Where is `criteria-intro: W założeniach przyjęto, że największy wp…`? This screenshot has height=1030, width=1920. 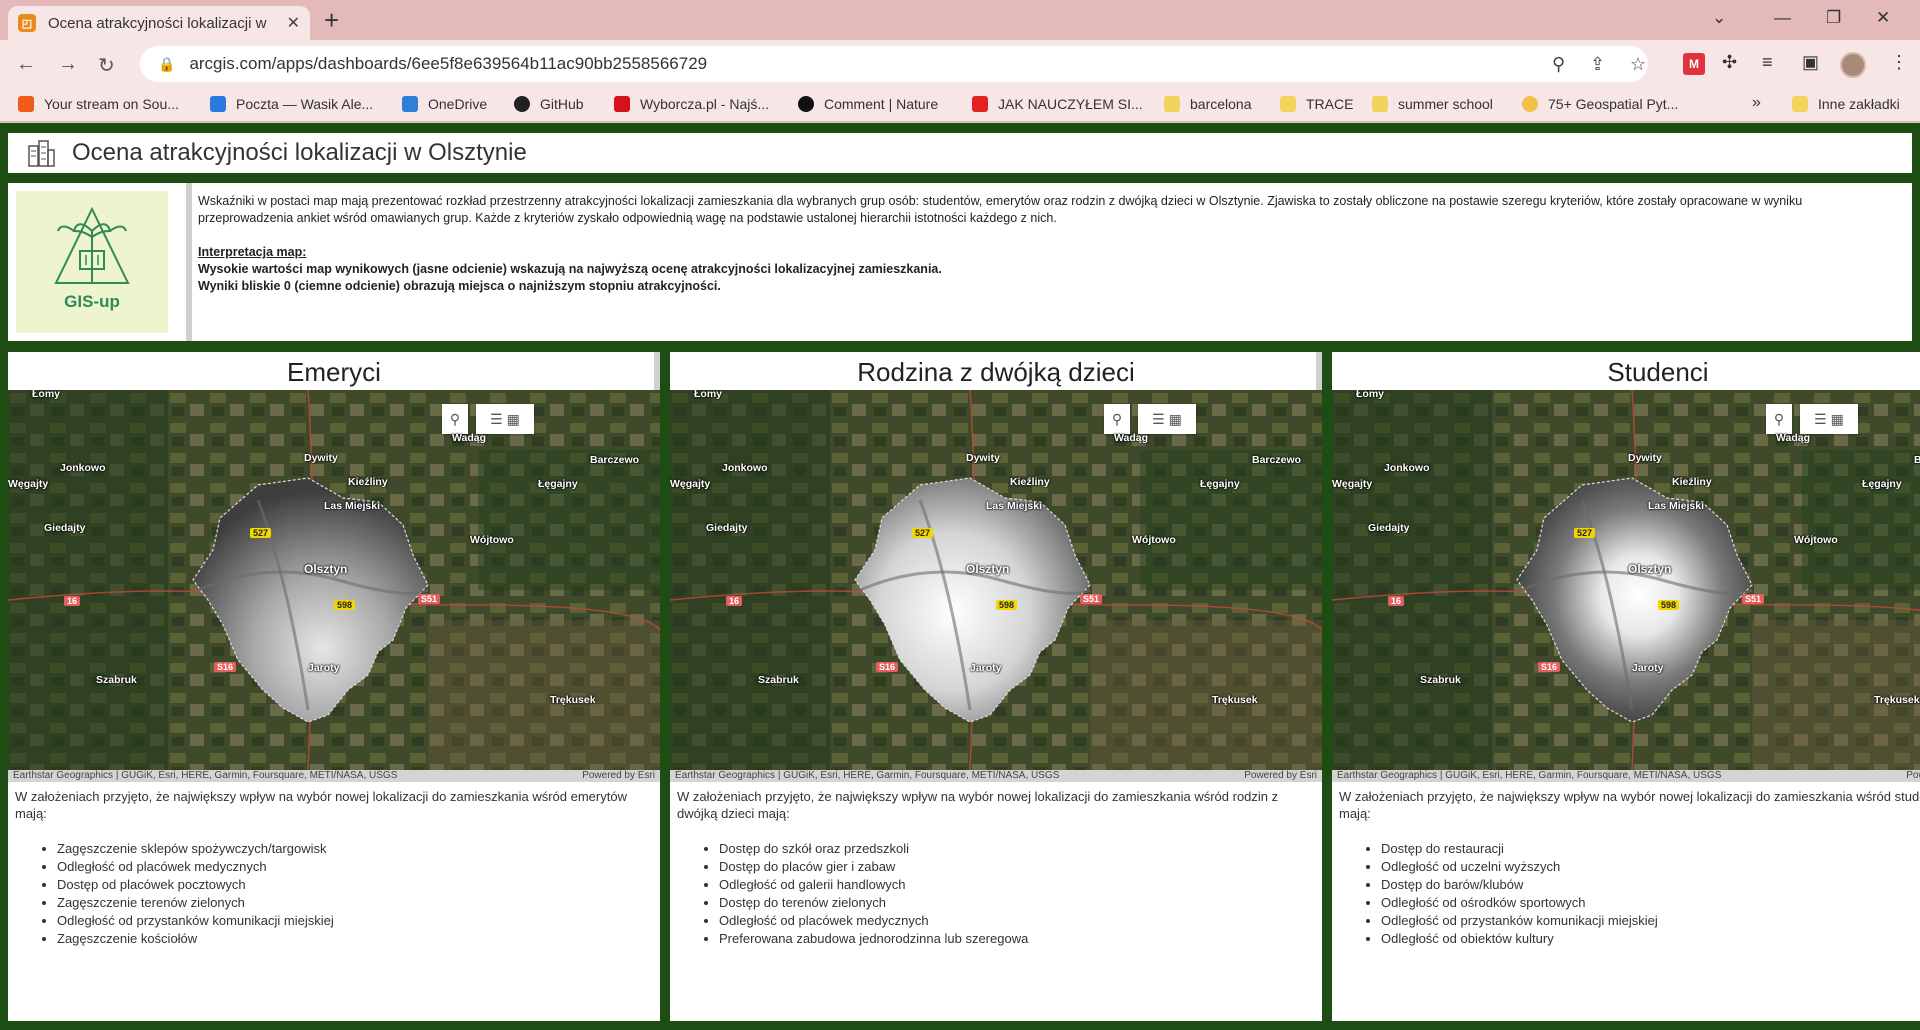 criteria-intro: W założeniach przyjęto, że największy wp… is located at coordinates (978, 805).